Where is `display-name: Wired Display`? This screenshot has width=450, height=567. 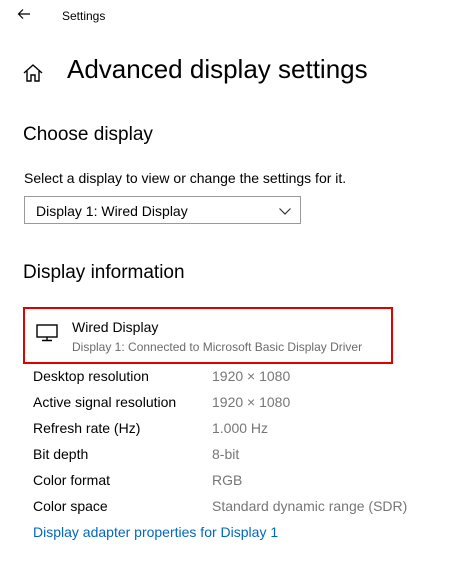
display-name: Wired Display is located at coordinates (115, 327).